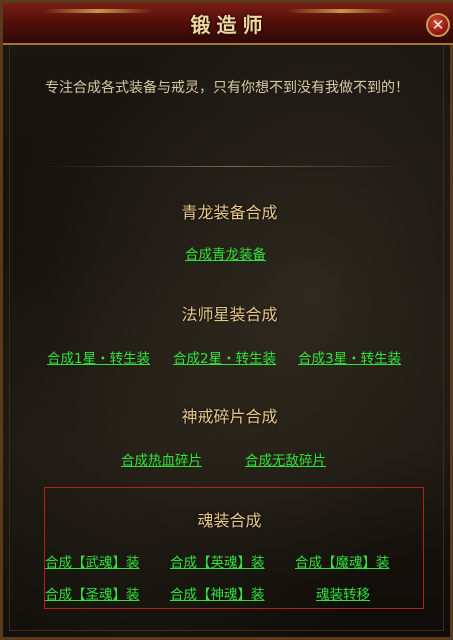 The width and height of the screenshot is (453, 640). I want to click on intro-text: 专注合成各式装备与戒灵，只有你想不到没有我做不到的！, so click(227, 88).